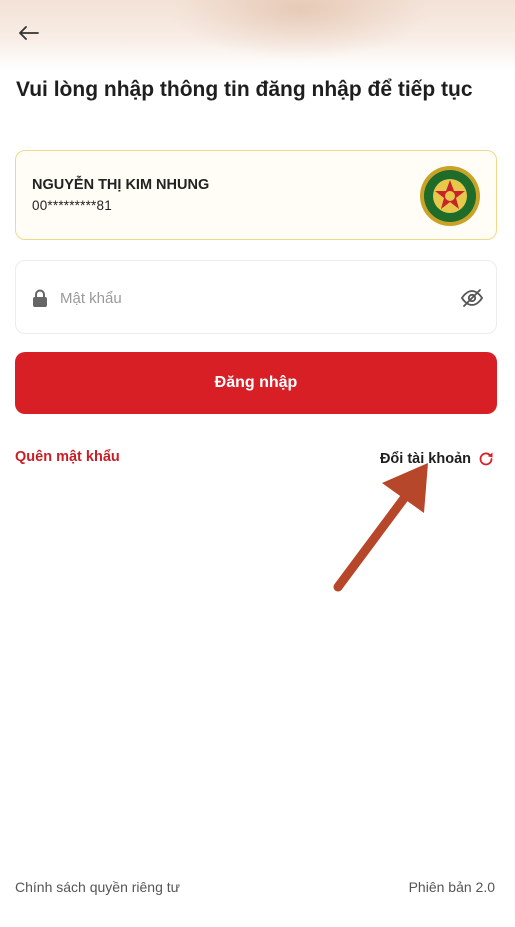 The height and width of the screenshot is (927, 515). Describe the element at coordinates (256, 195) in the screenshot. I see `account-card: NGUYỄN THỊ KIM NHUNG 00*********81` at that location.